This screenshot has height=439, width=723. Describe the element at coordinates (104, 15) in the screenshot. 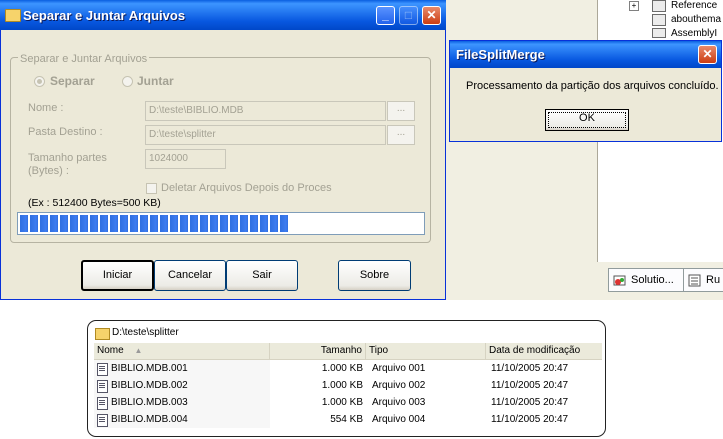

I see `window-title: Separar e Juntar Arquivos` at that location.